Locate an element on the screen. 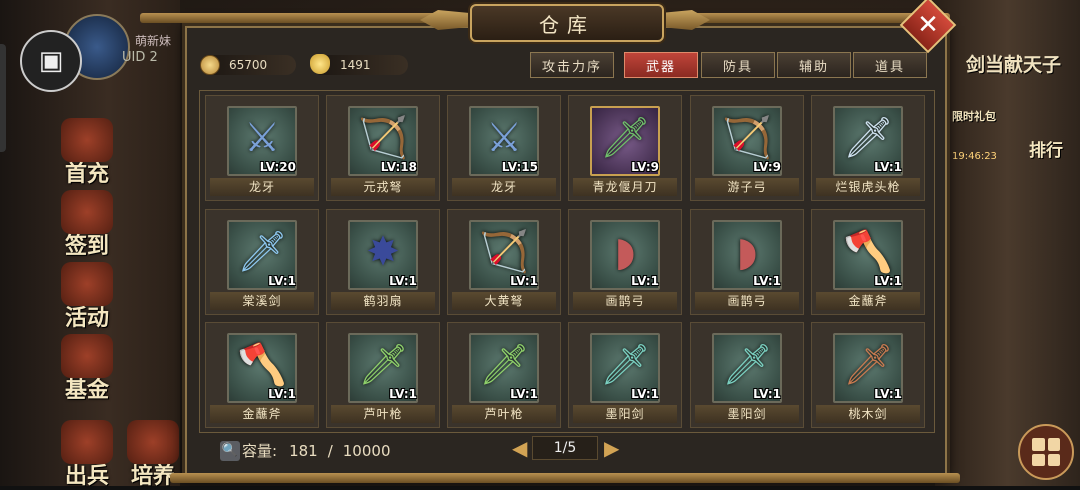 The image size is (1080, 490). capacity-current: 181 is located at coordinates (303, 450).